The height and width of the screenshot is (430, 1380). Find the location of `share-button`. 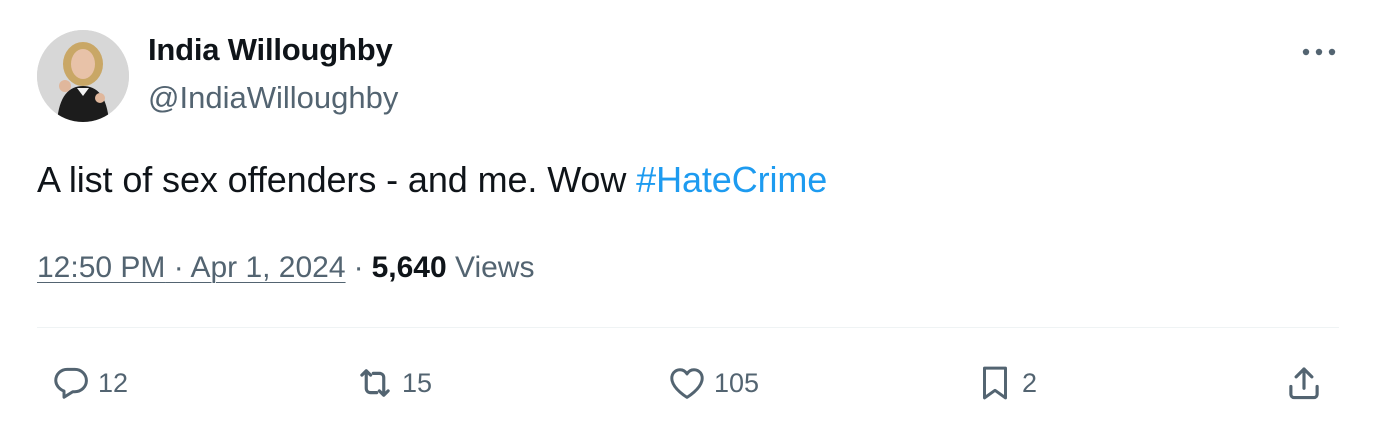

share-button is located at coordinates (1304, 383).